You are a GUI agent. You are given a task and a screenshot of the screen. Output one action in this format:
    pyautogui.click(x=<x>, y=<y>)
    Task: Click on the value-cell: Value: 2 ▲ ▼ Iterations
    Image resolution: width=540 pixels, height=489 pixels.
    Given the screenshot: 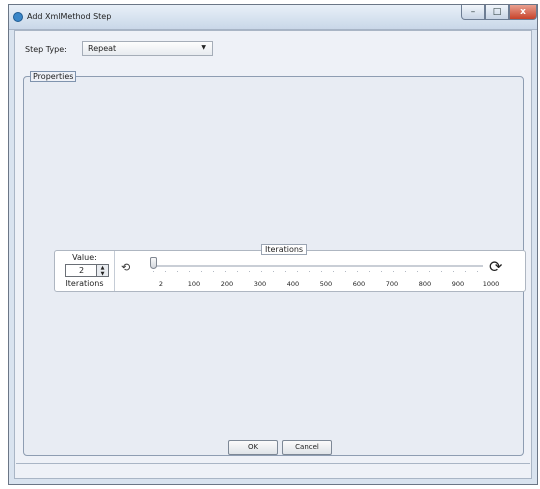 What is the action you would take?
    pyautogui.click(x=85, y=271)
    